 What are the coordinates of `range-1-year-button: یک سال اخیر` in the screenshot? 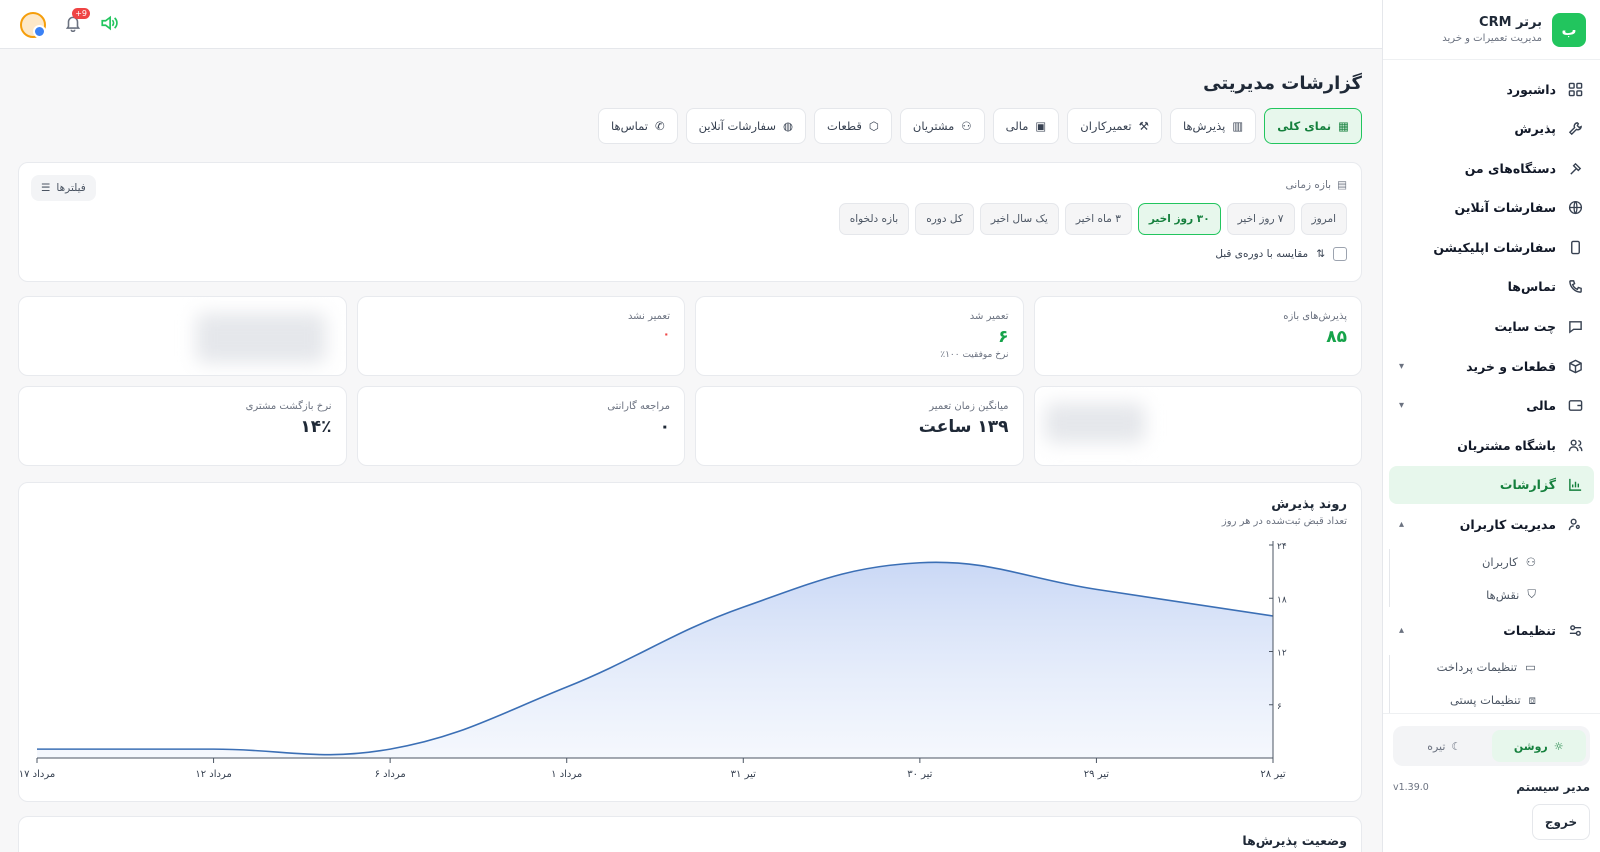 It's located at (1019, 219).